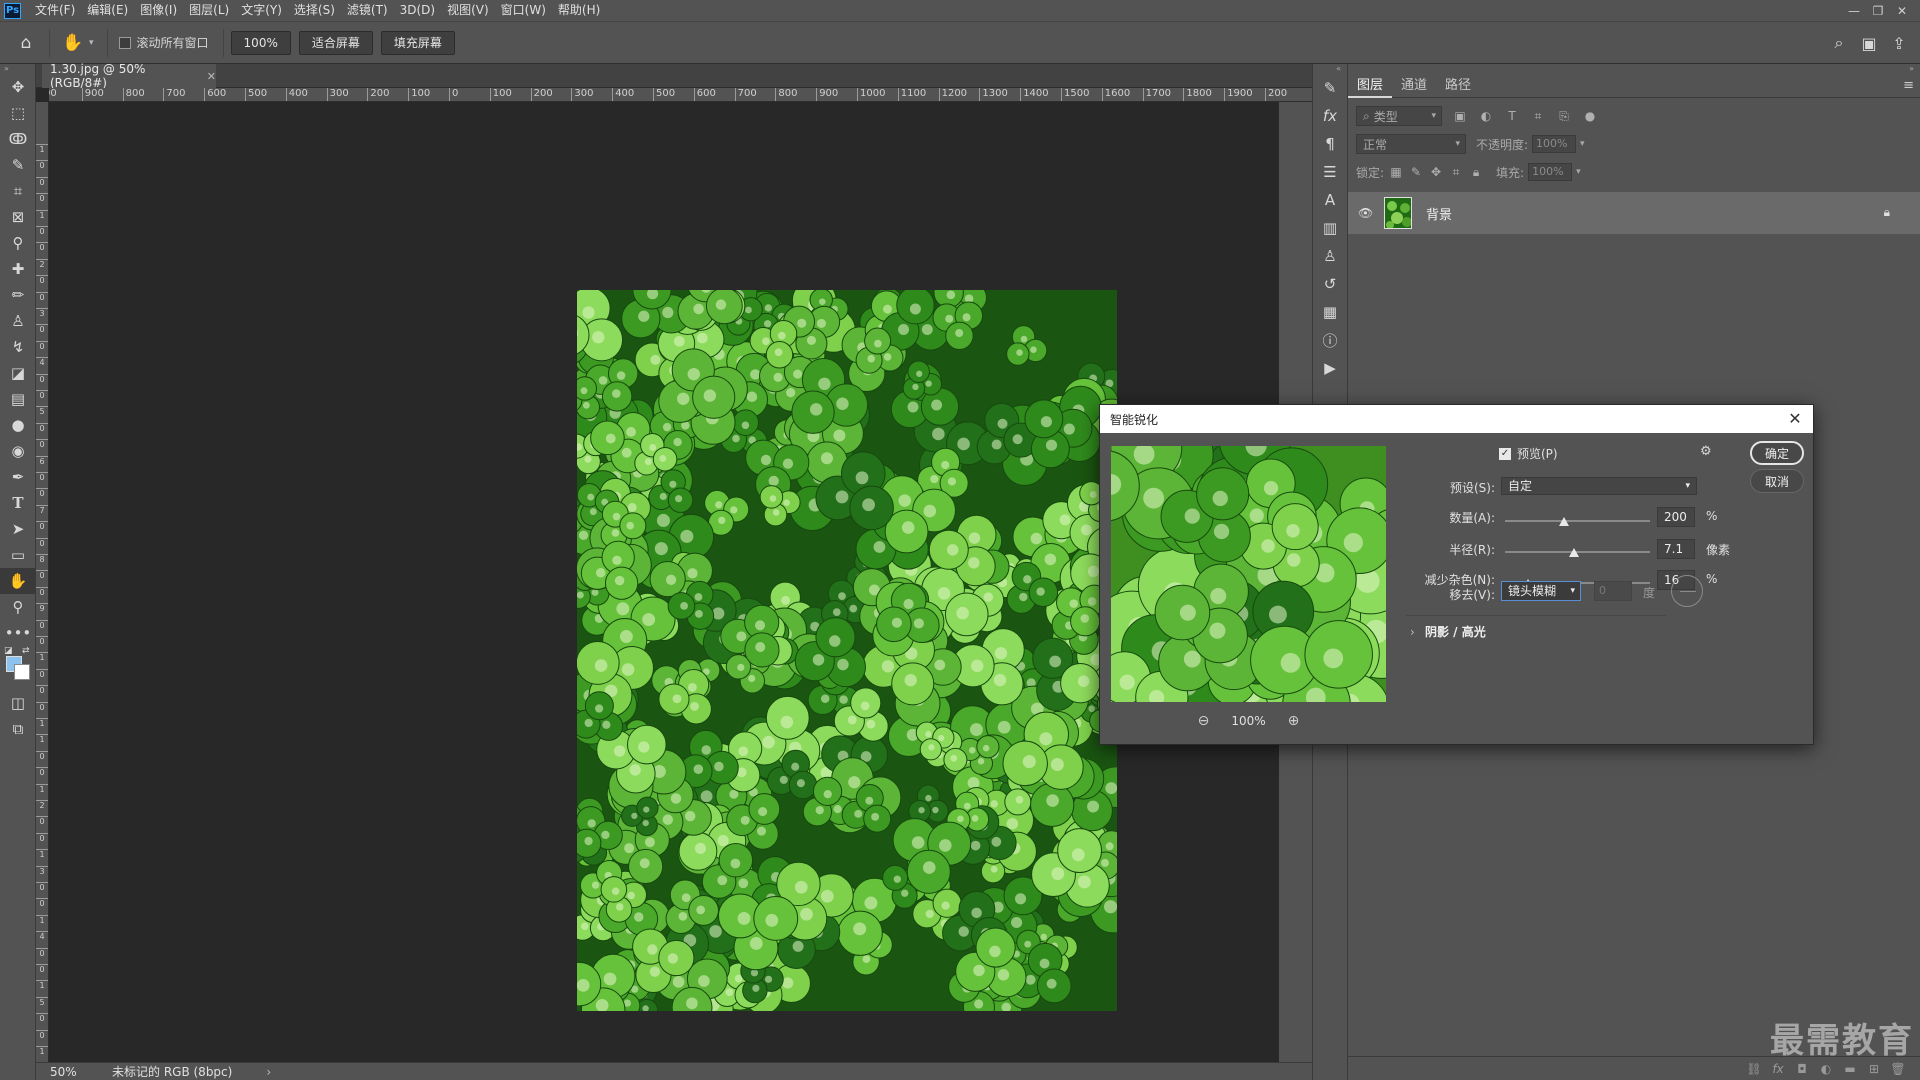 This screenshot has width=1920, height=1080. Describe the element at coordinates (1541, 591) in the screenshot. I see `remove-select: 镜头模糊 ▾` at that location.